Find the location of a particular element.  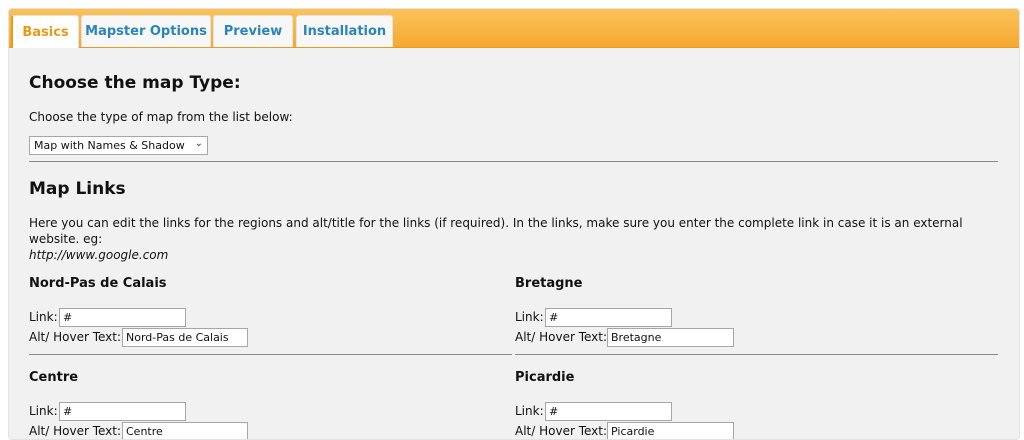

tab-preview: Preview is located at coordinates (253, 31).